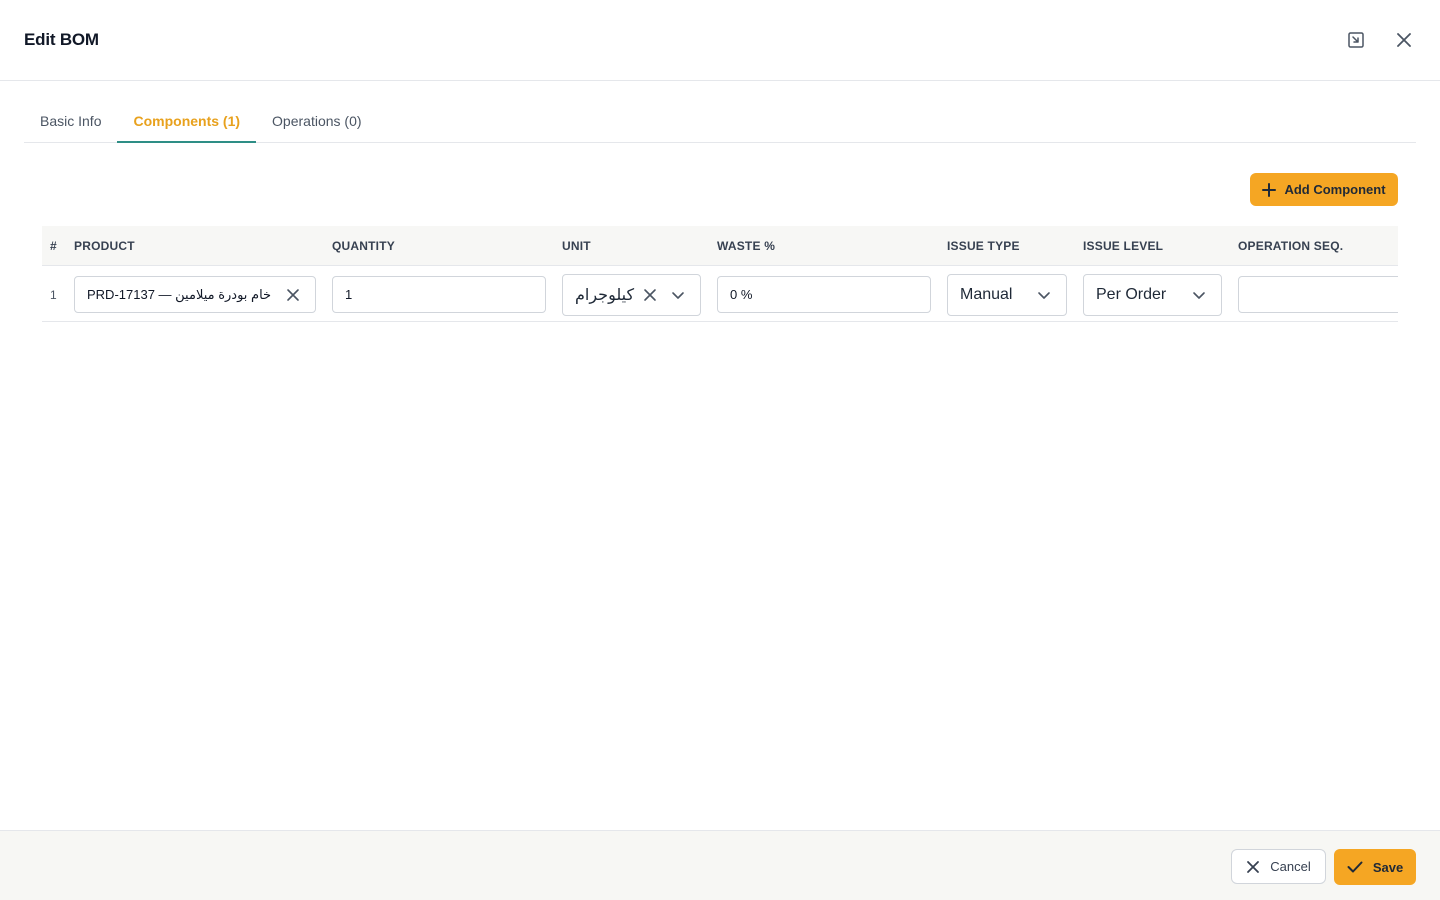  What do you see at coordinates (1356, 40) in the screenshot?
I see `restore-window-icon` at bounding box center [1356, 40].